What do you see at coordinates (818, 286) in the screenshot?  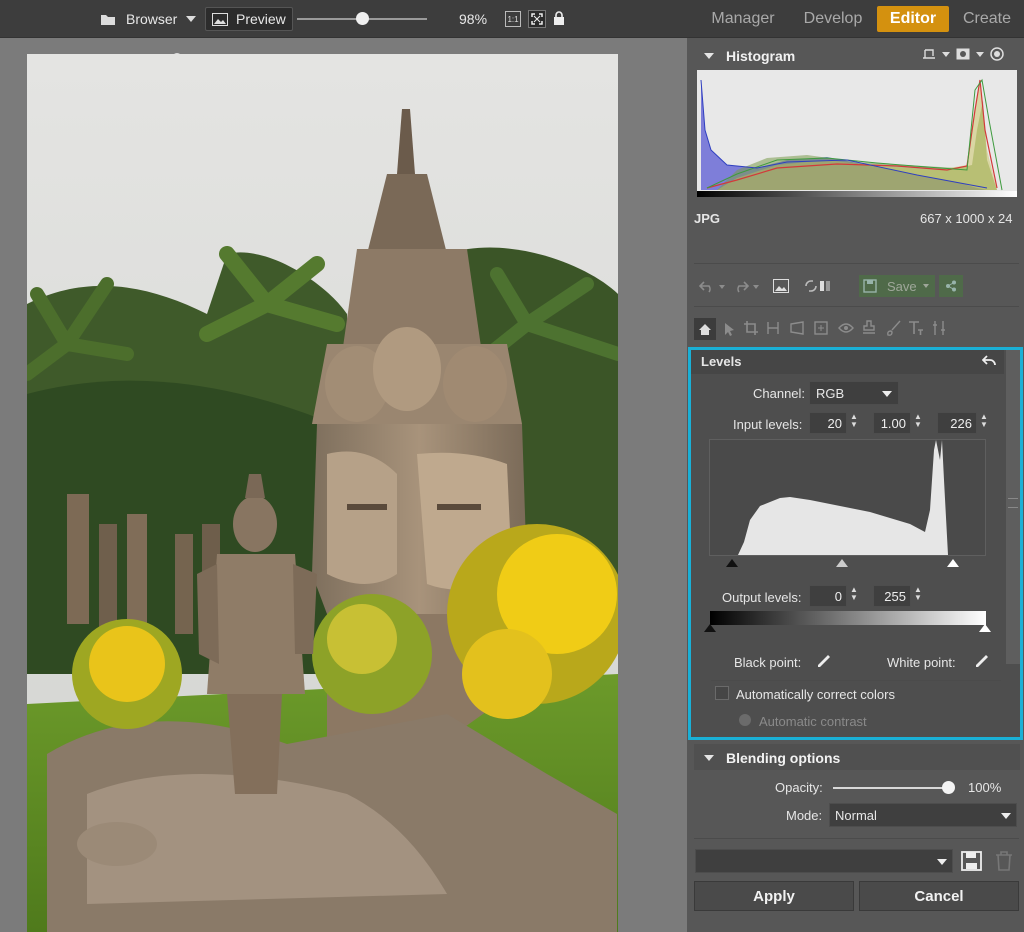 I see `compare-icon` at bounding box center [818, 286].